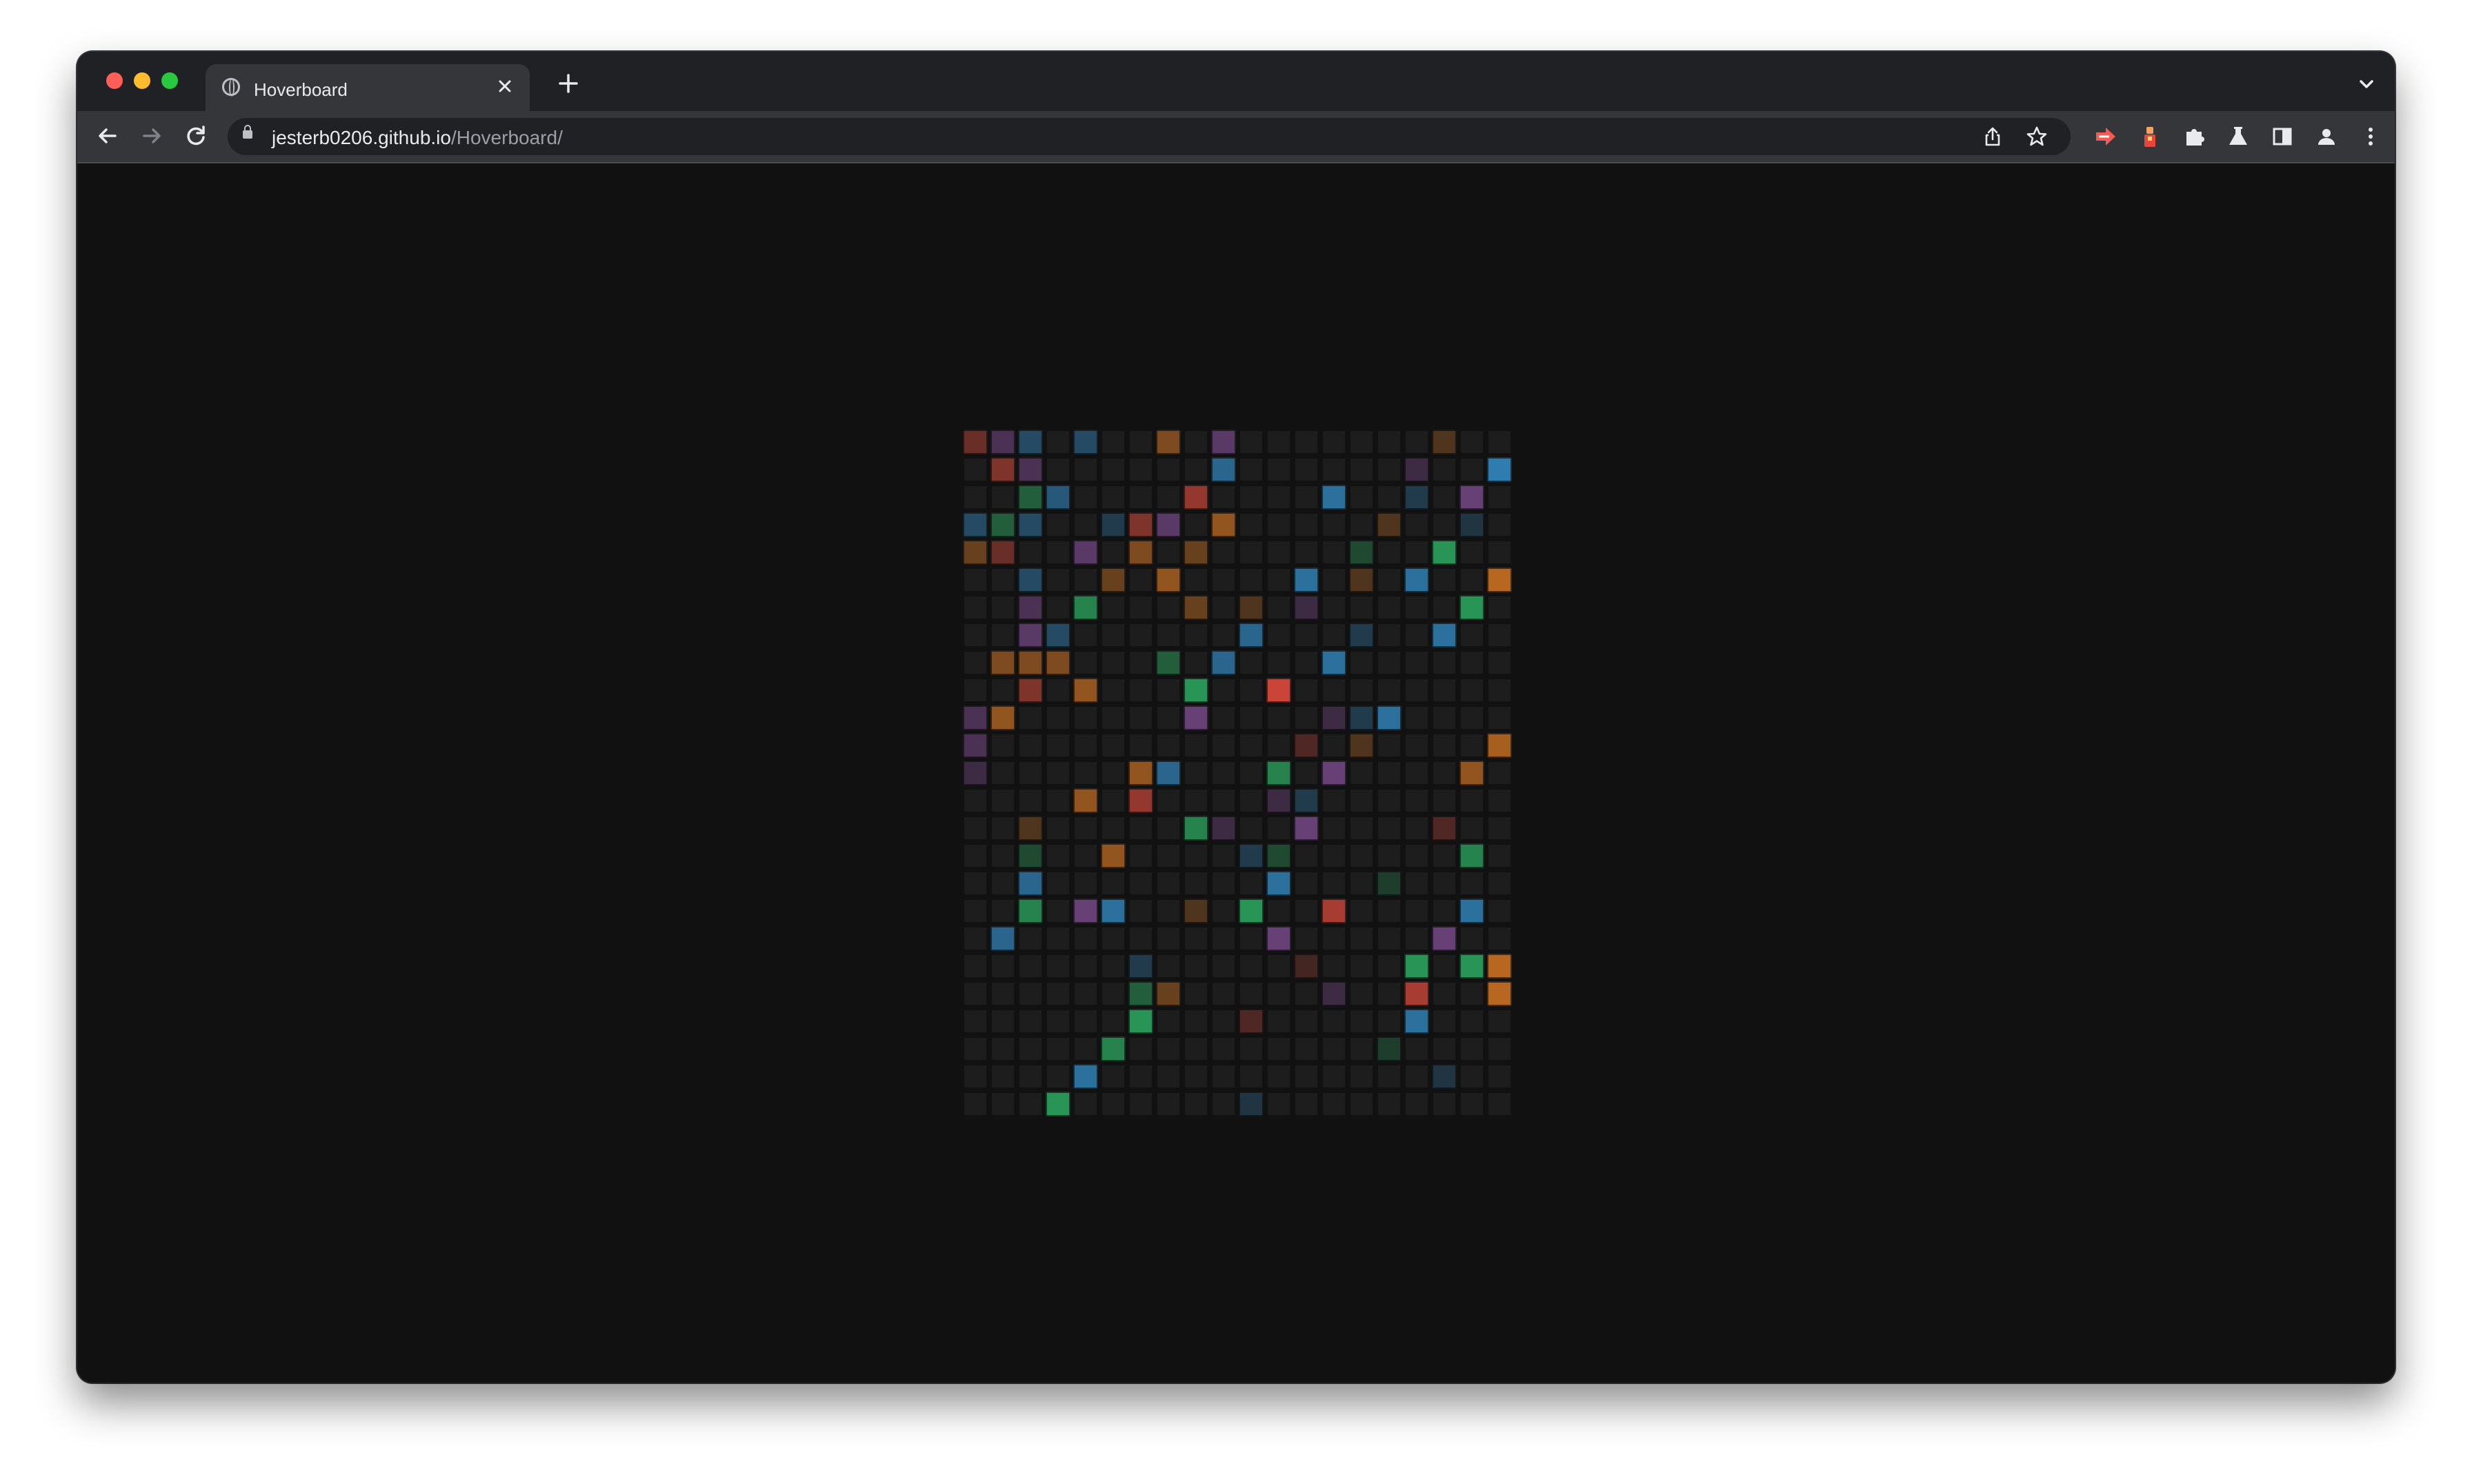 The image size is (2472, 1484). I want to click on extensions-button, so click(2194, 137).